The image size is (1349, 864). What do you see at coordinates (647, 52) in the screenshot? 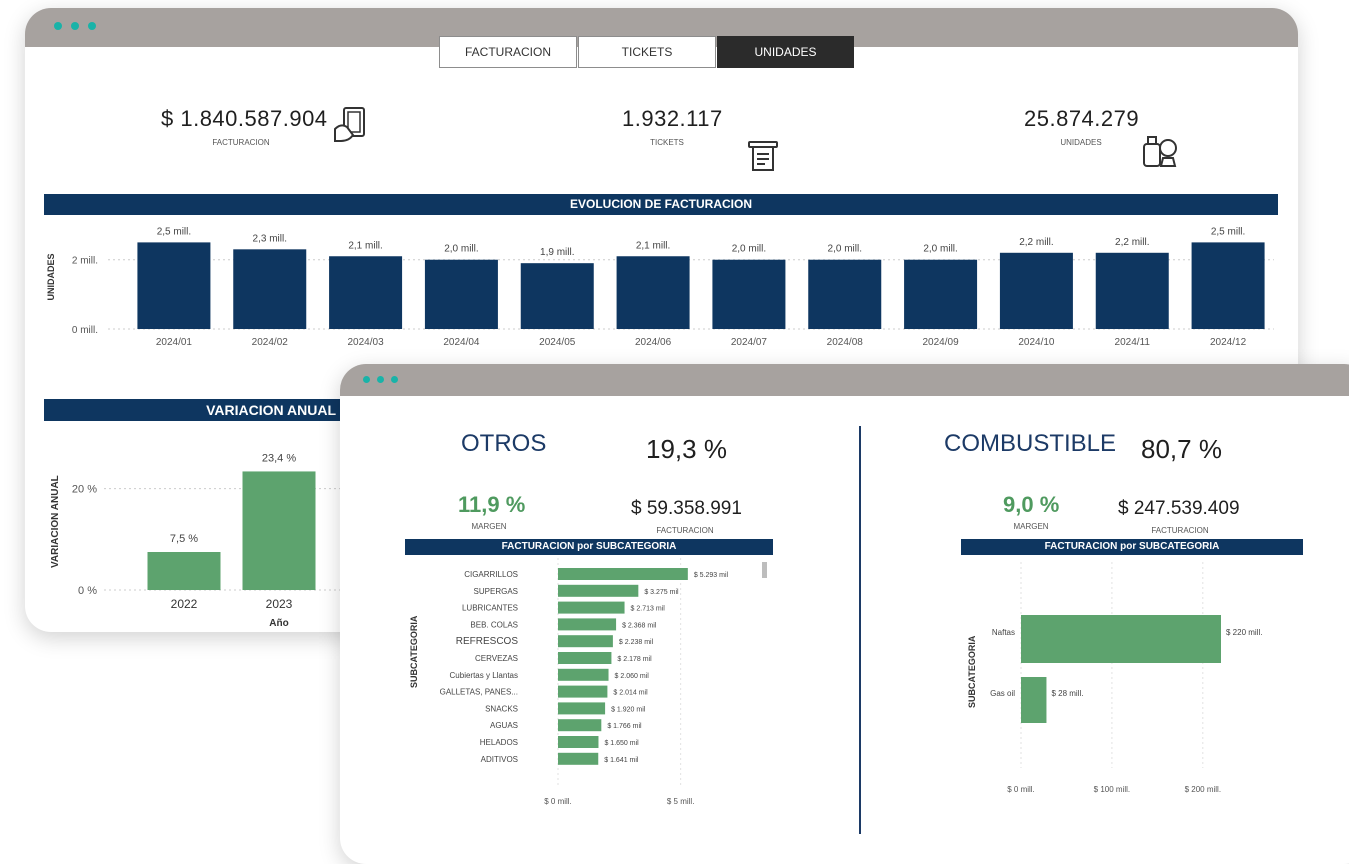
I see `tab-tickets: TICKETS` at bounding box center [647, 52].